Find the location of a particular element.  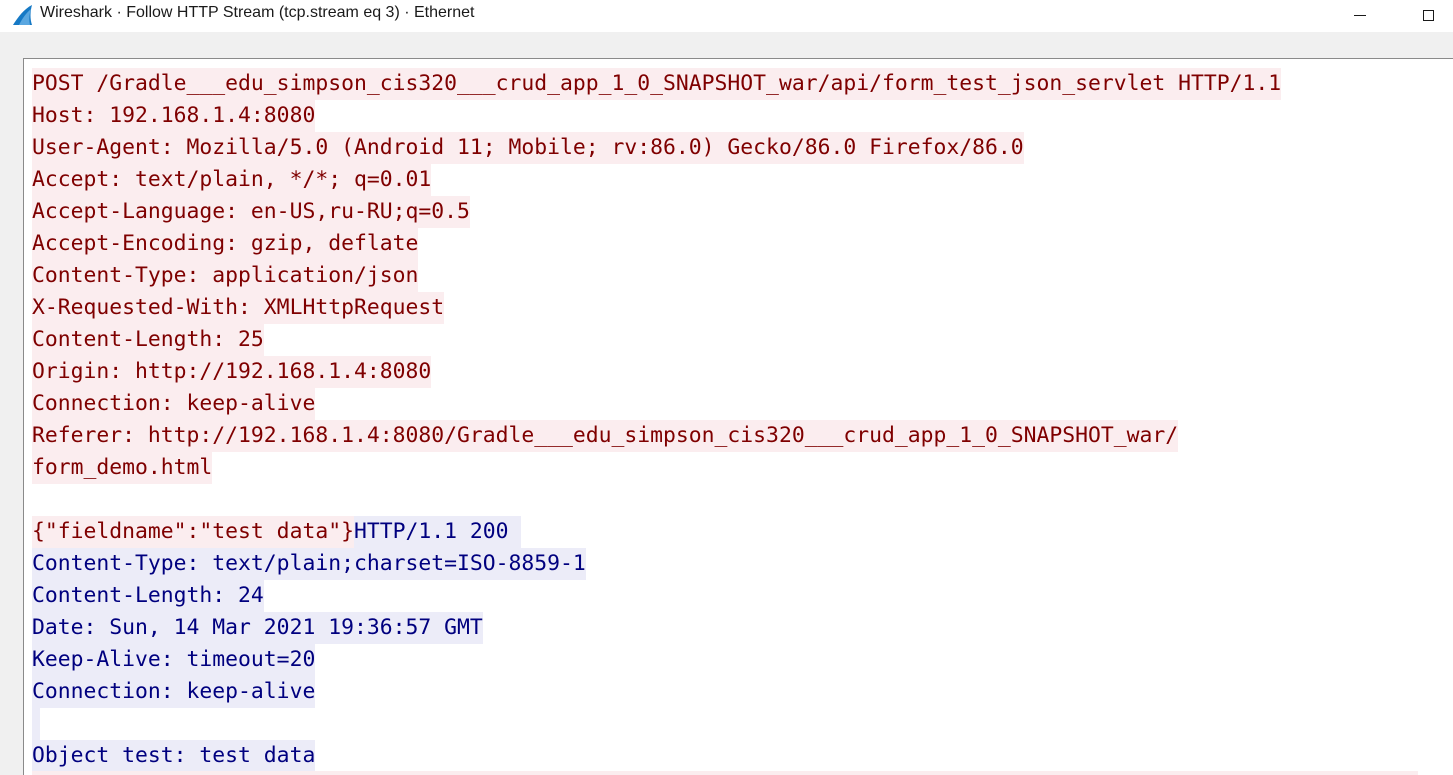

minimize-button is located at coordinates (1360, 15).